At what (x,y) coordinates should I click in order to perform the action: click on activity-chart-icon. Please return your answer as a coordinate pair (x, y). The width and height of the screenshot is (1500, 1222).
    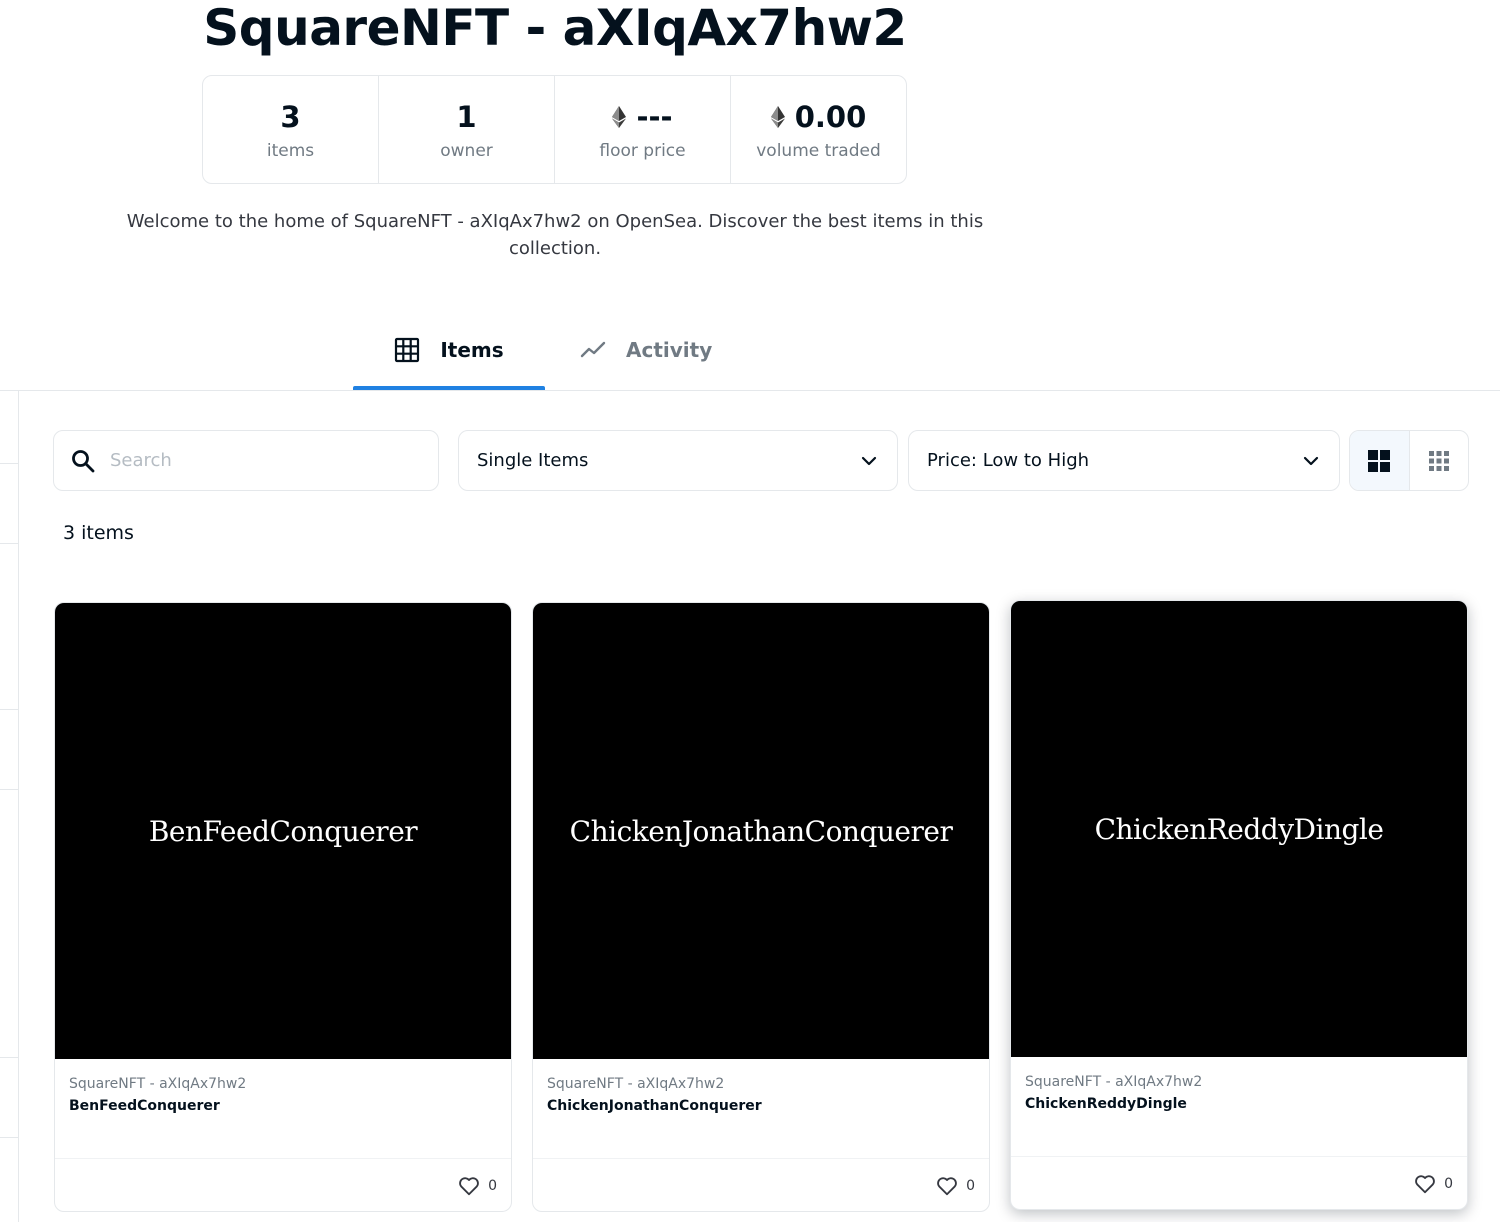
    Looking at the image, I should click on (593, 349).